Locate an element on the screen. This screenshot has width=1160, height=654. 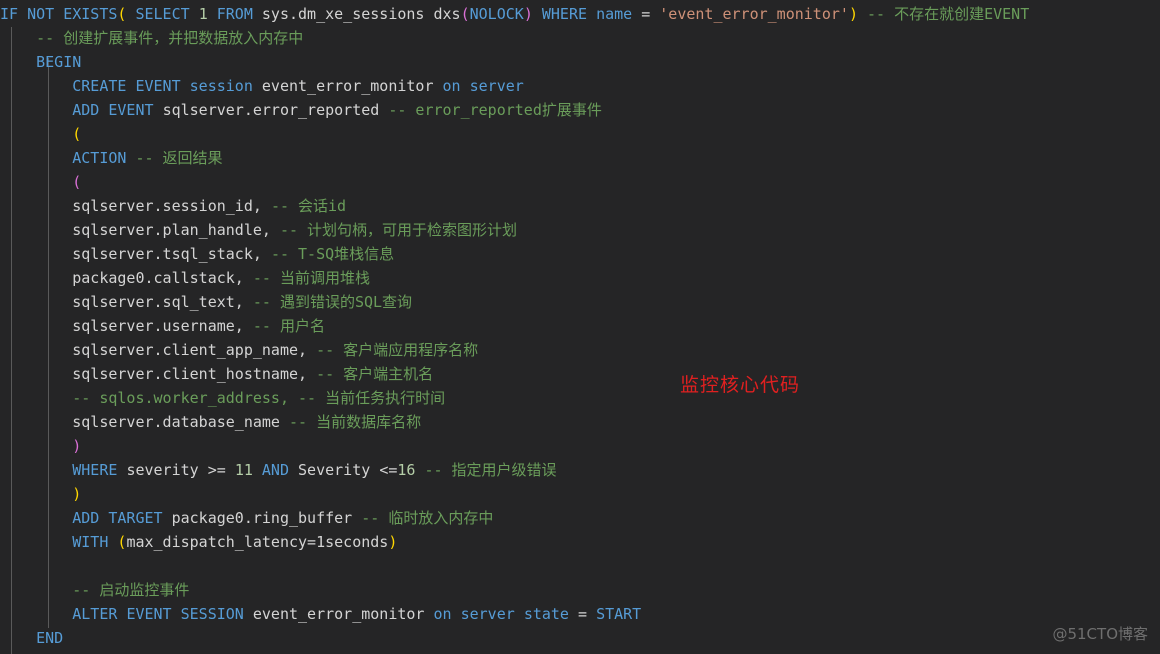
code-token: sqlserver.error_reported is located at coordinates (271, 110).